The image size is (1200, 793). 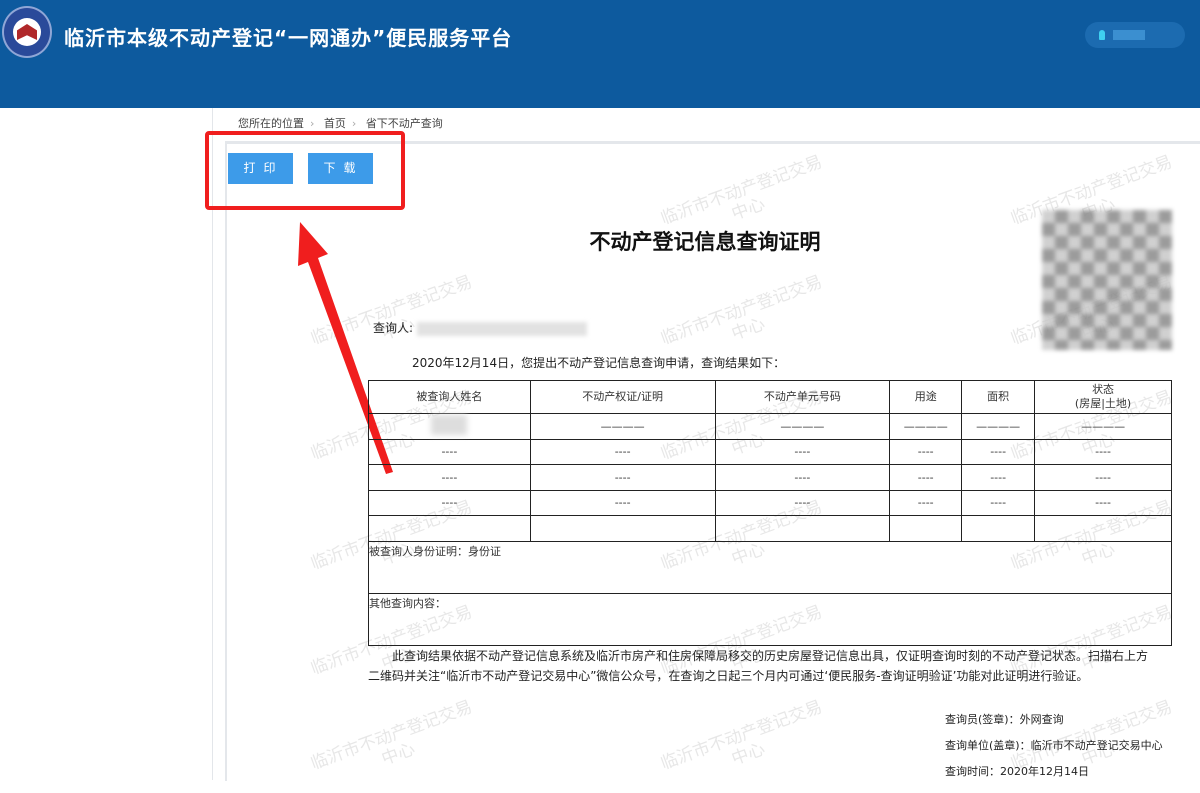 What do you see at coordinates (288, 38) in the screenshot?
I see `app-title: 临沂市本级不动产登记“一网通办”便民服务平台` at bounding box center [288, 38].